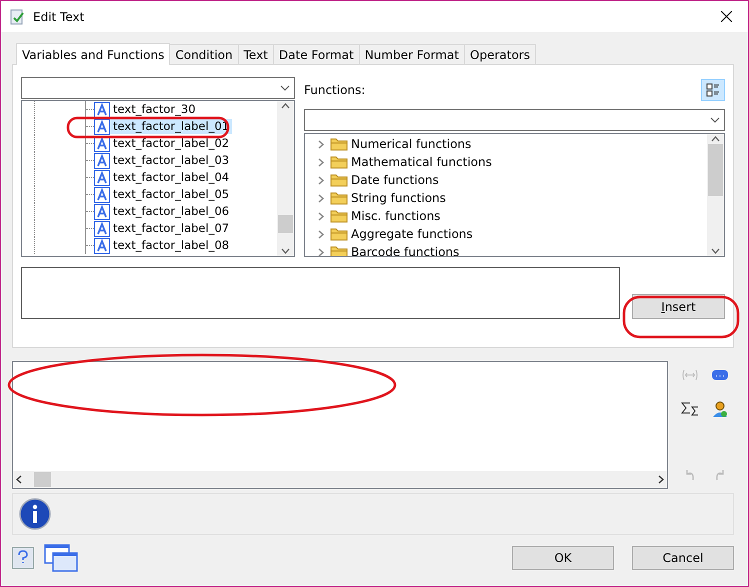 This screenshot has width=749, height=587. I want to click on tab: Operators, so click(500, 54).